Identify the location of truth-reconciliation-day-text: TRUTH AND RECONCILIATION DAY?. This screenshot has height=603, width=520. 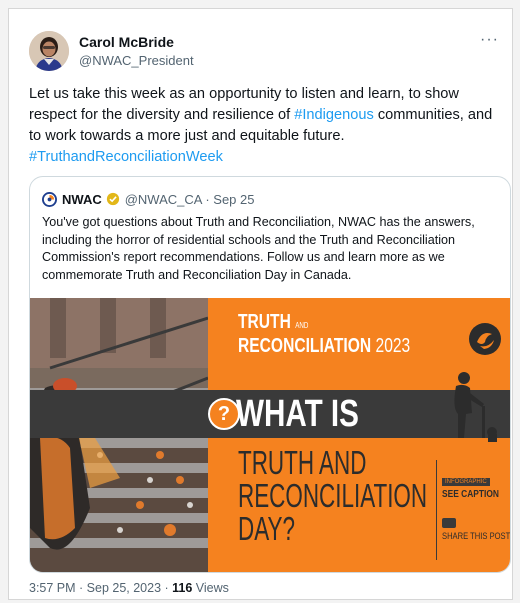
(332, 495).